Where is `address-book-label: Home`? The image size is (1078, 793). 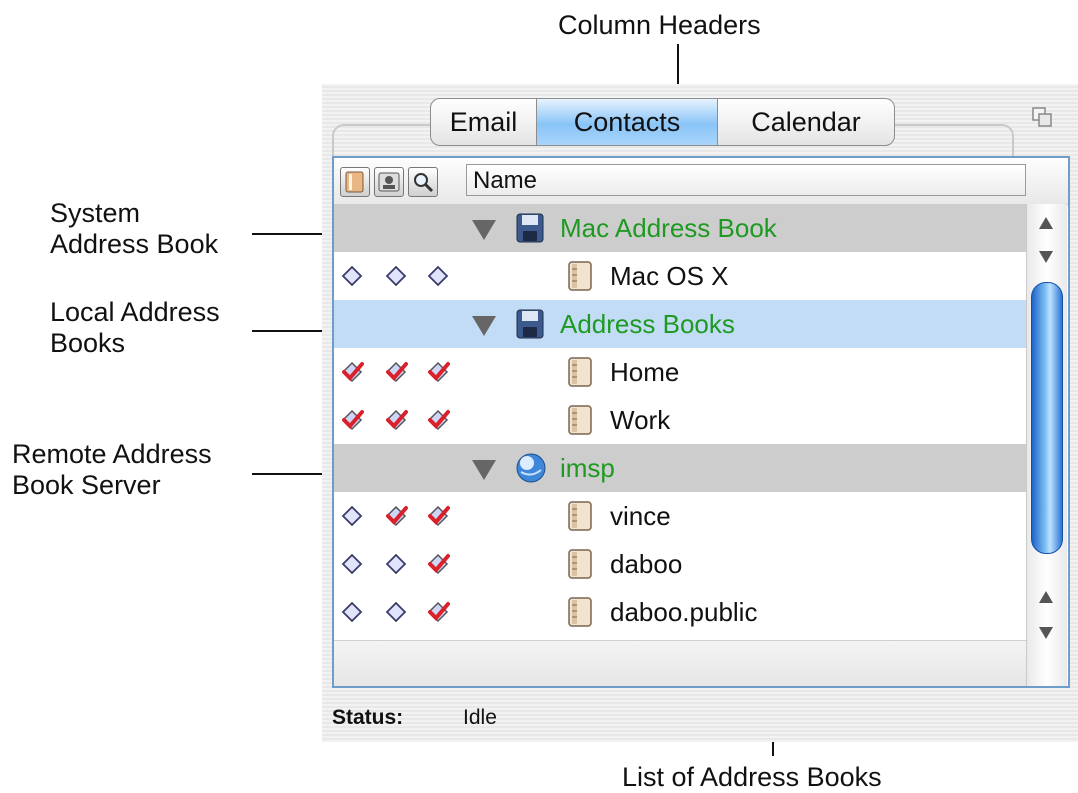 address-book-label: Home is located at coordinates (645, 372).